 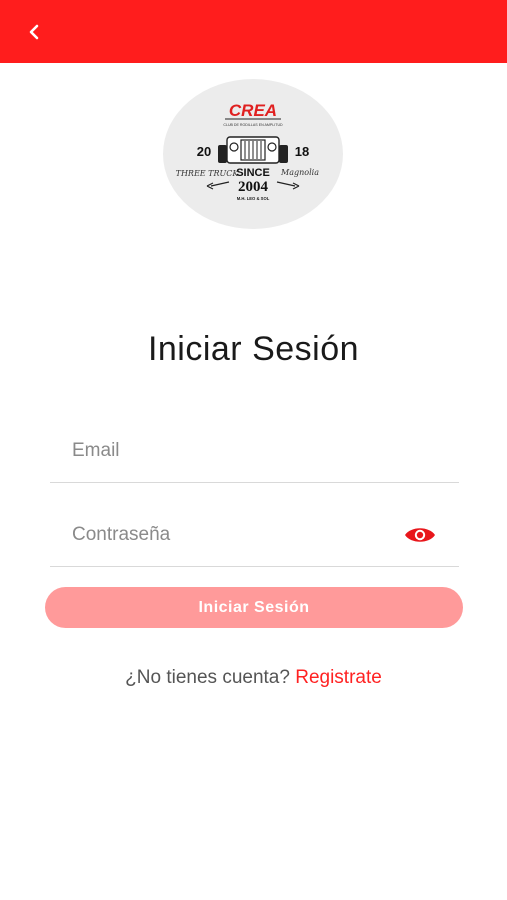 I want to click on truck-icon, so click(x=253, y=150).